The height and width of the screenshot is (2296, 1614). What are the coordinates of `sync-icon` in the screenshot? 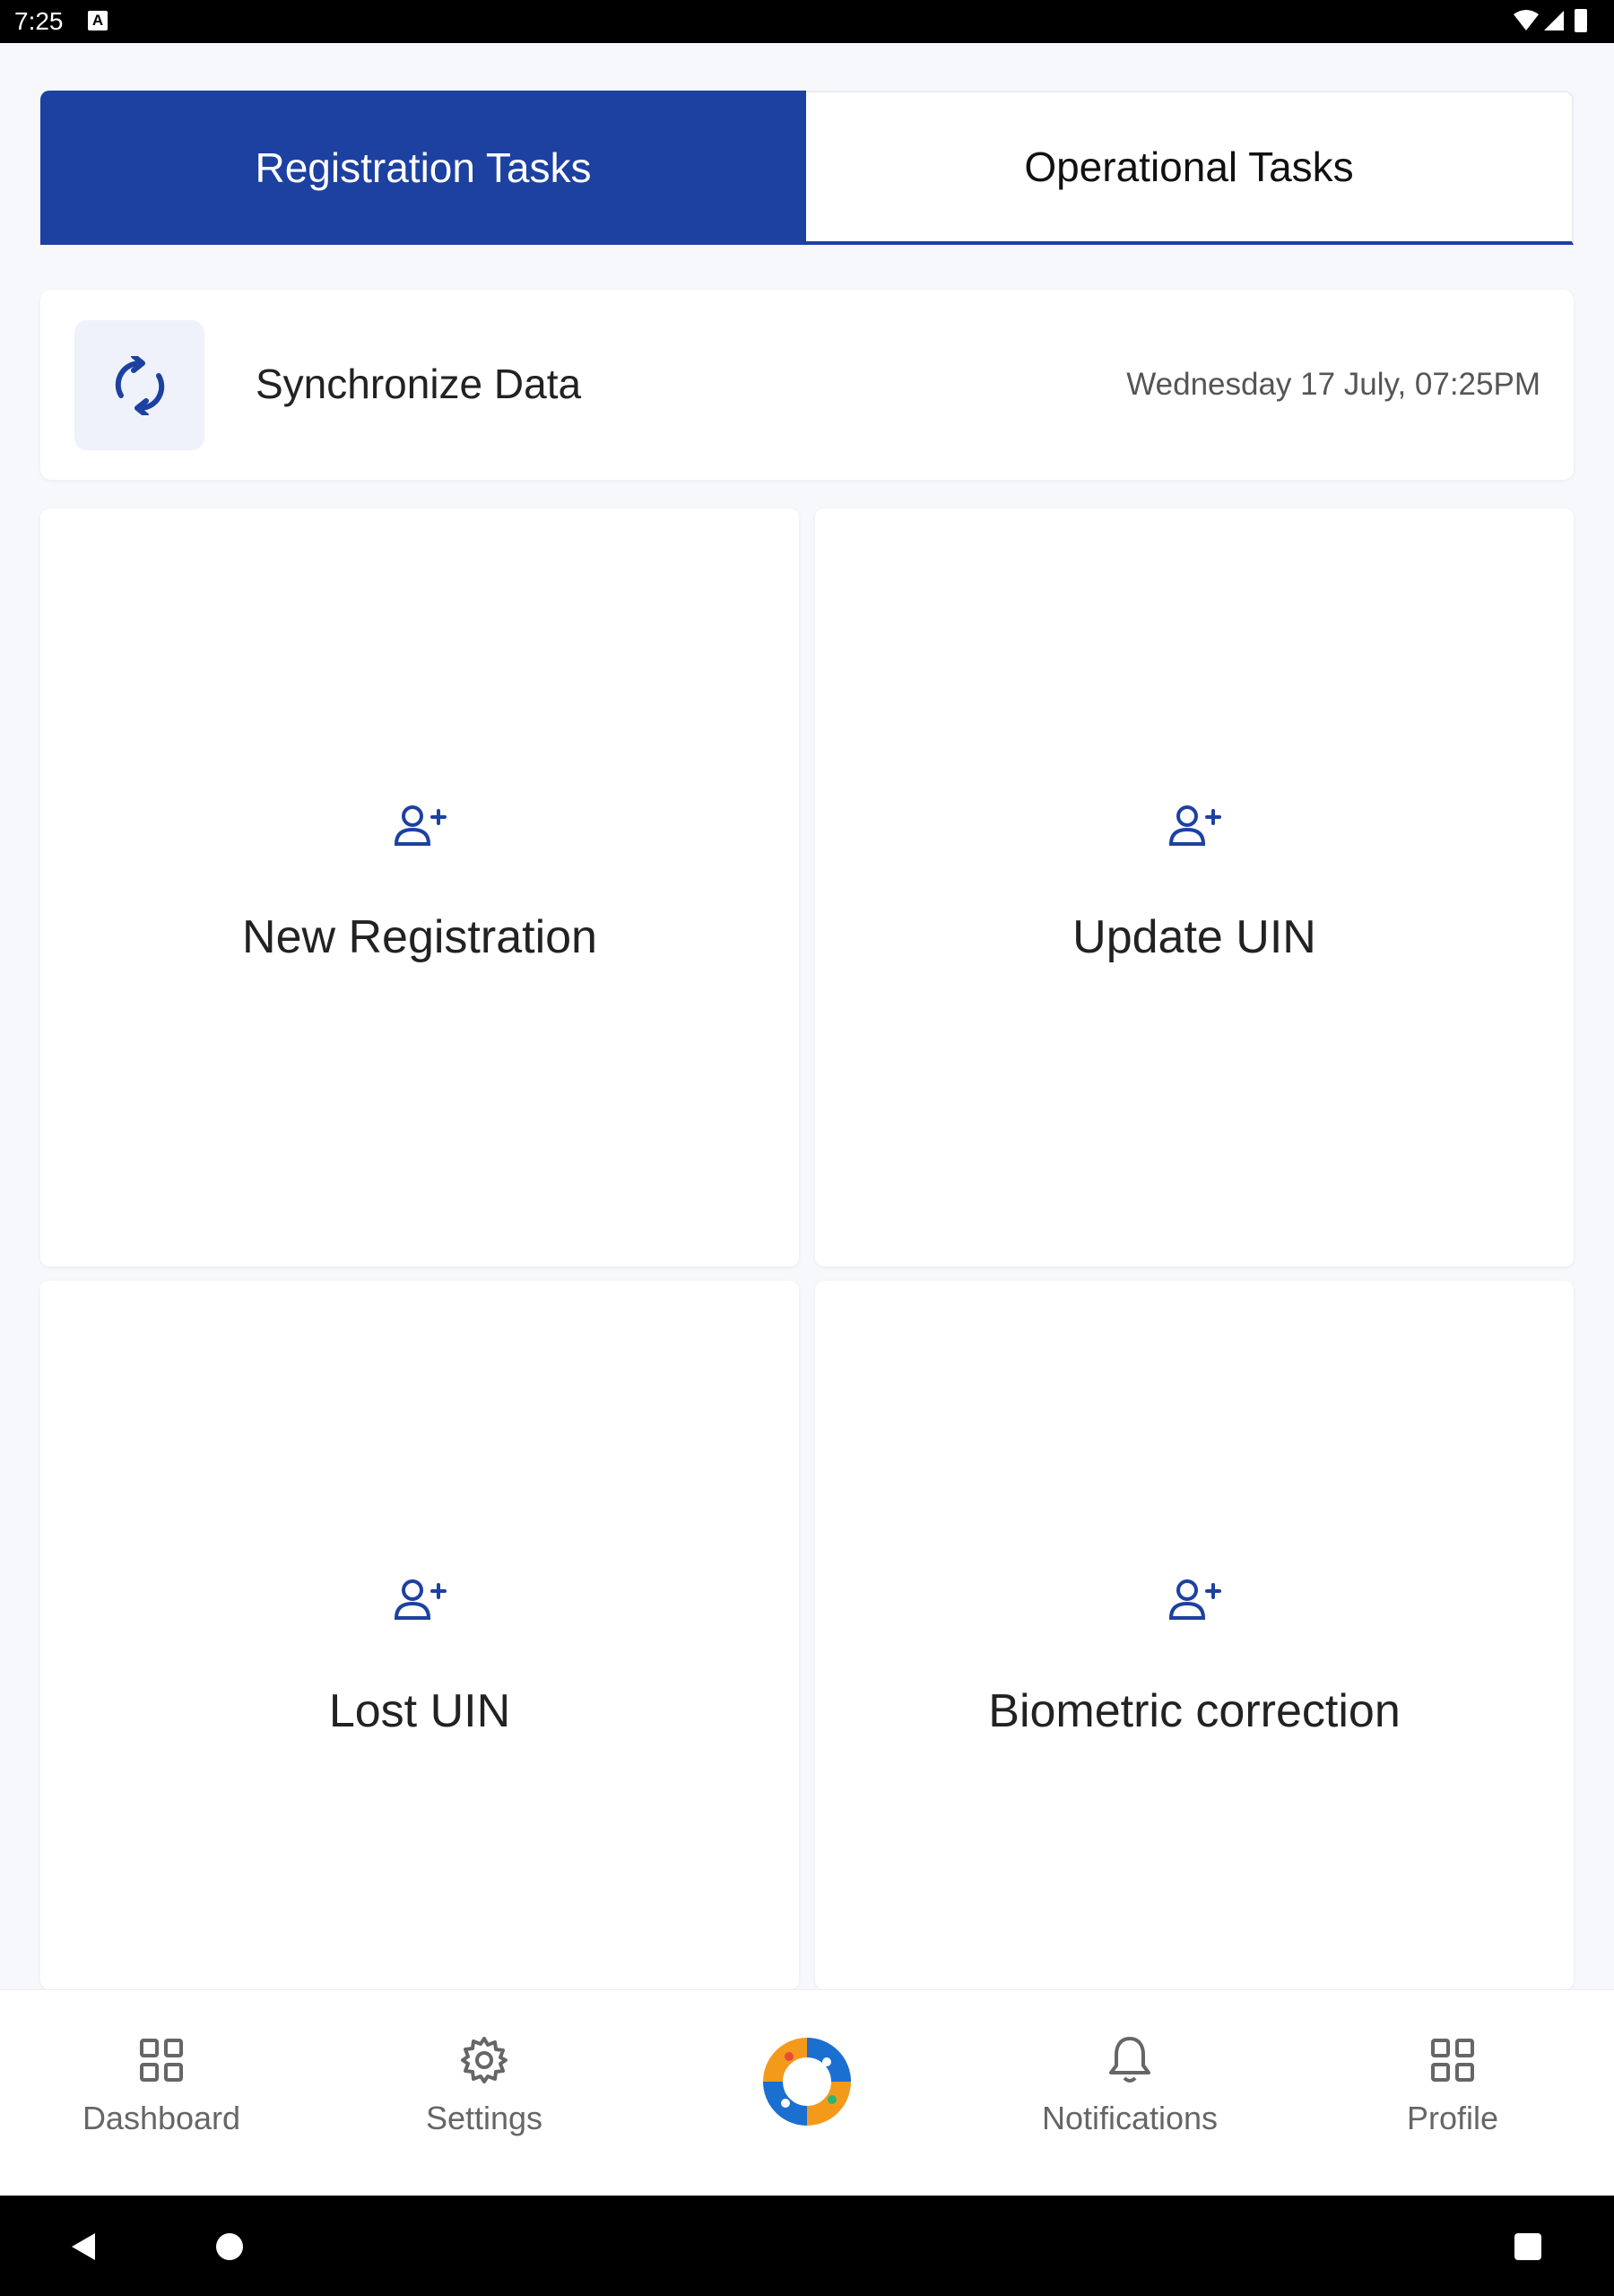 It's located at (139, 385).